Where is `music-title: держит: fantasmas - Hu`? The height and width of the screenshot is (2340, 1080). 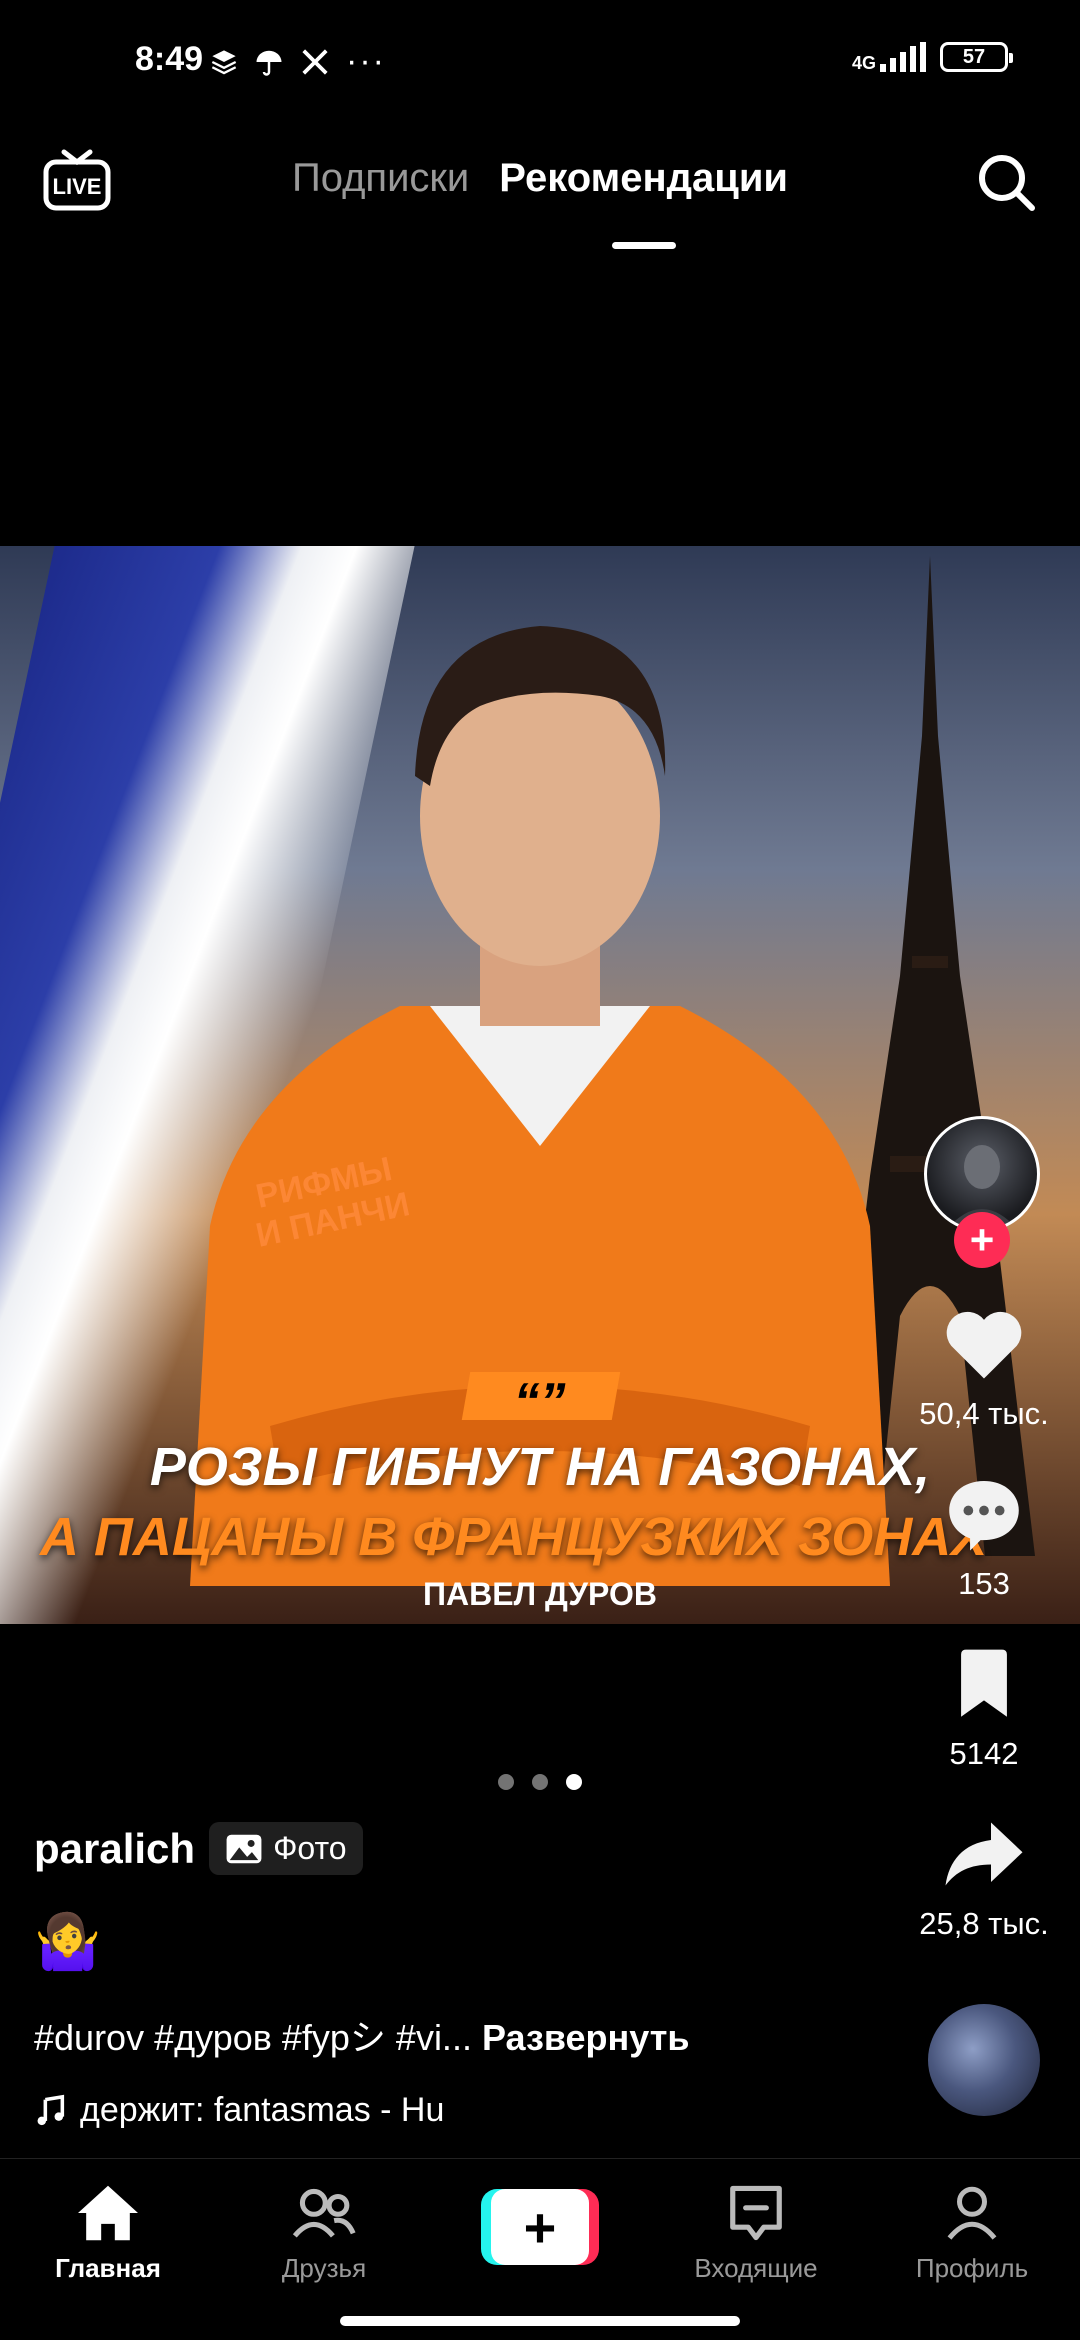
music-title: держит: fantasmas - Hu is located at coordinates (262, 2110).